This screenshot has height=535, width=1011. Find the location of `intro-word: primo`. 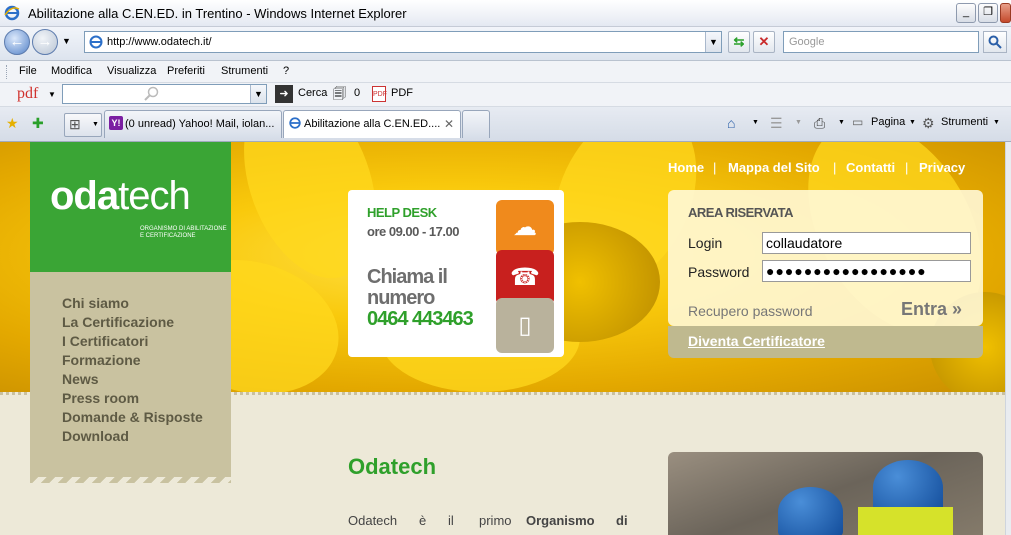

intro-word: primo is located at coordinates (495, 520).